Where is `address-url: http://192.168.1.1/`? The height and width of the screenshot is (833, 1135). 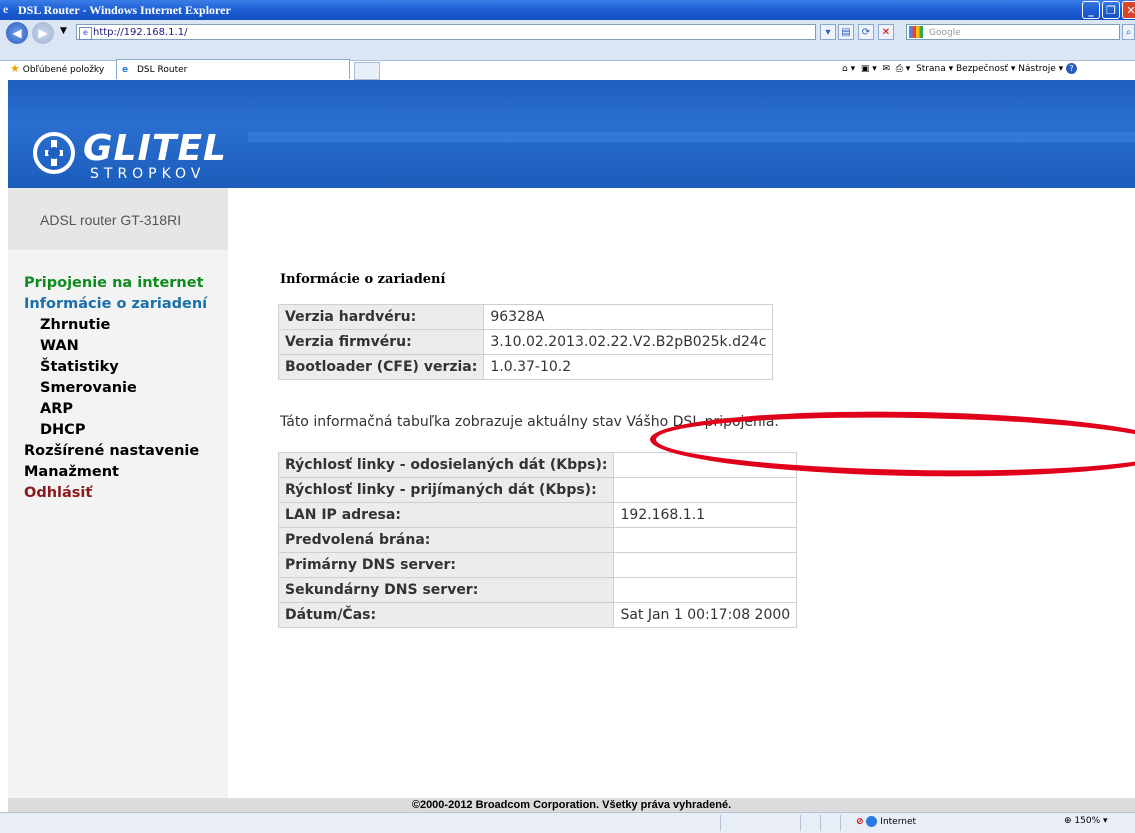 address-url: http://192.168.1.1/ is located at coordinates (140, 32).